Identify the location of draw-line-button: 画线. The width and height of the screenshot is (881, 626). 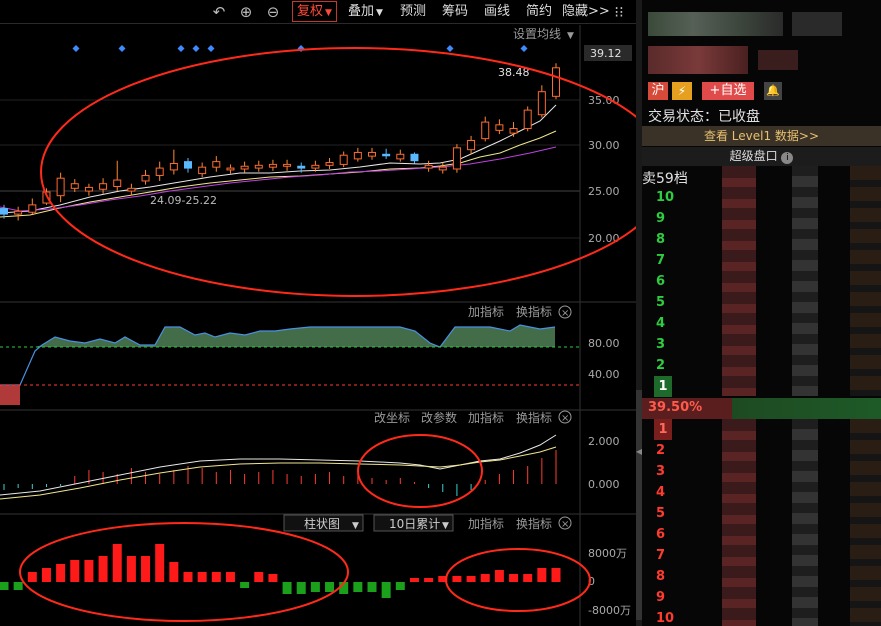
(497, 12).